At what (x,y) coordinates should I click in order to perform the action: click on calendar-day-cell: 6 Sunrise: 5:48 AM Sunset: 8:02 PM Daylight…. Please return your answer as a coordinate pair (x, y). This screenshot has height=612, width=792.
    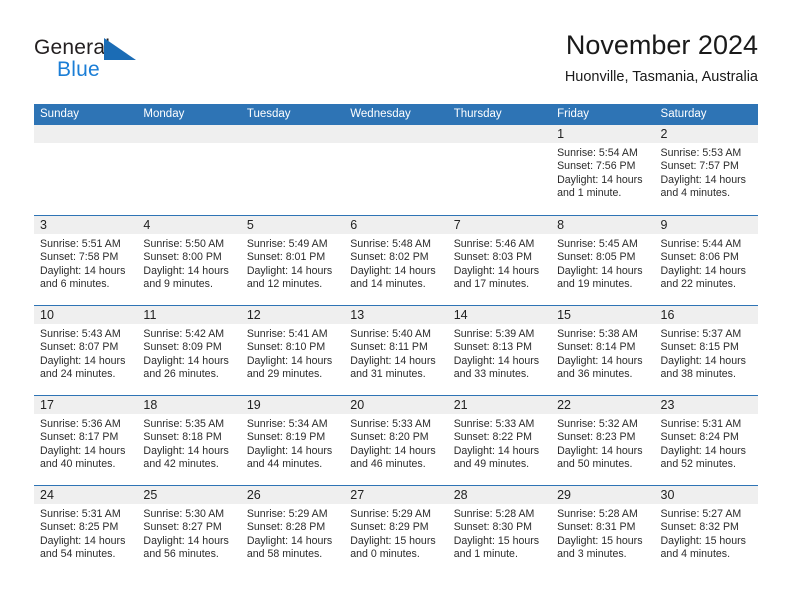
    Looking at the image, I should click on (396, 260).